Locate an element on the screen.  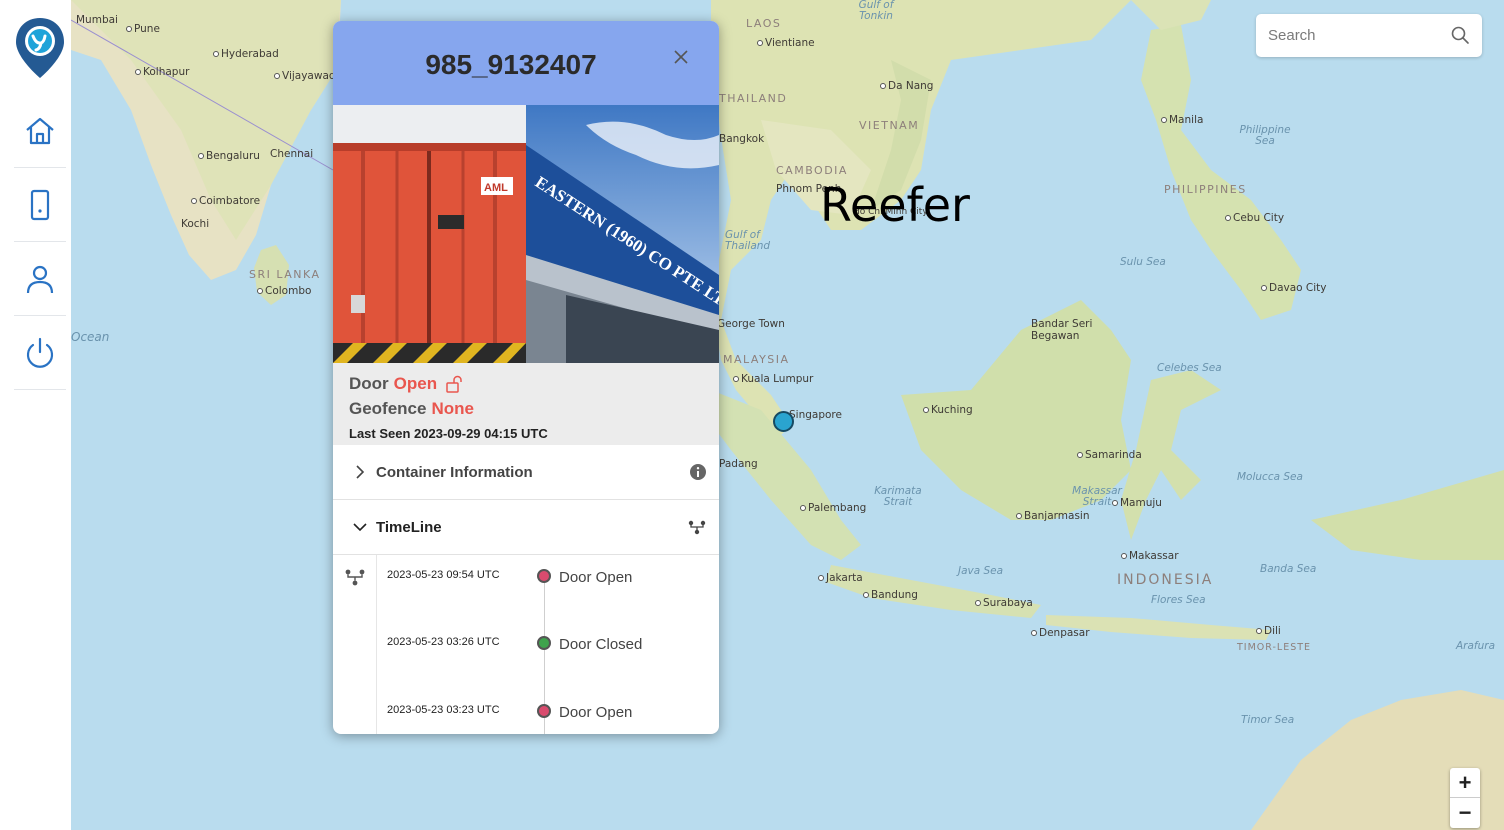
timeline-toggle: TimeLine is located at coordinates (526, 527).